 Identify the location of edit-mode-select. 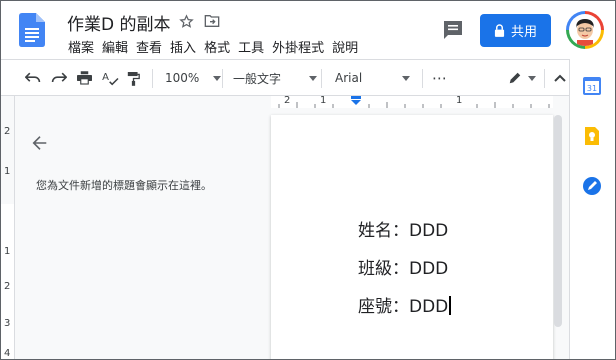
(522, 78).